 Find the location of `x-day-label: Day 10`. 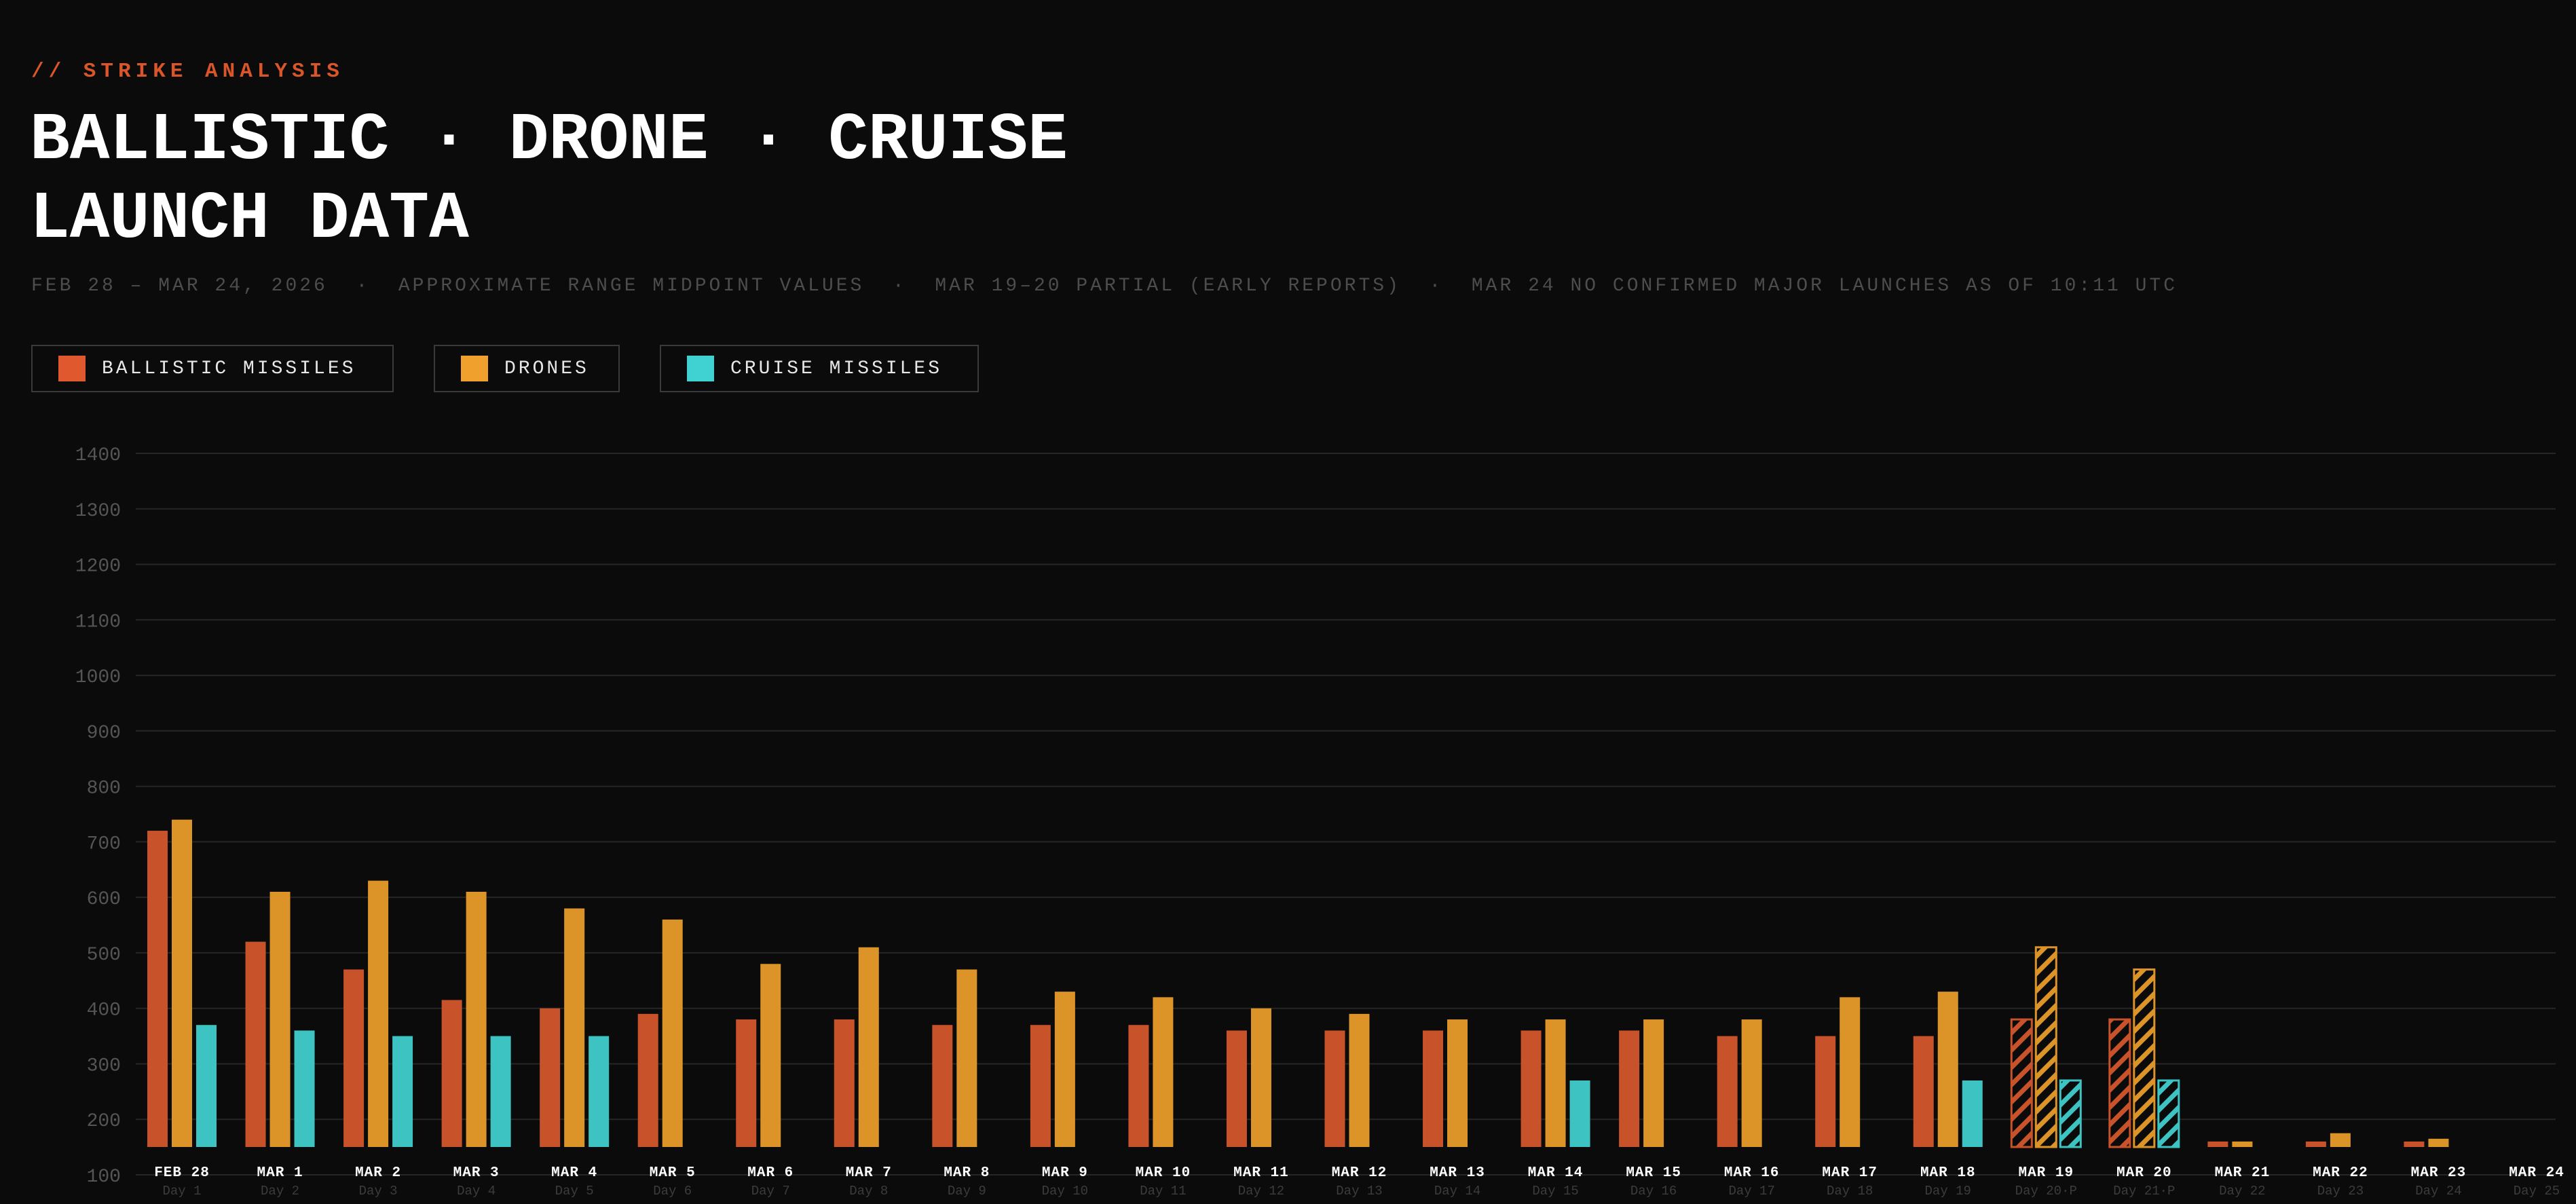

x-day-label: Day 10 is located at coordinates (1065, 1191).